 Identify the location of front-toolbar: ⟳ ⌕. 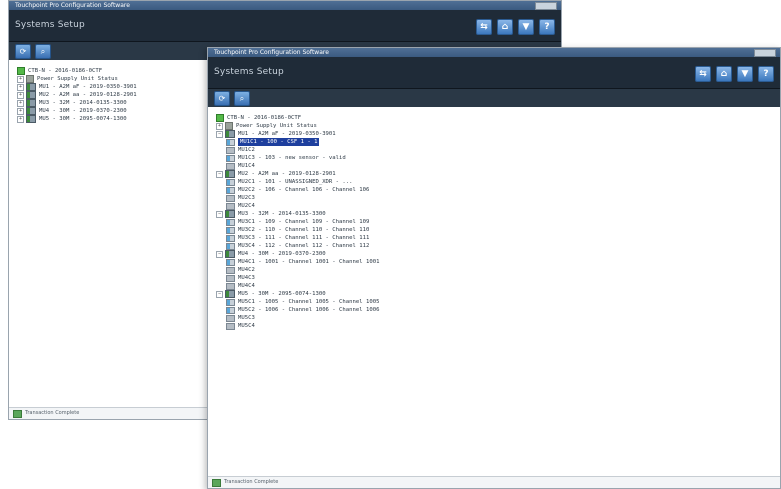
(494, 98).